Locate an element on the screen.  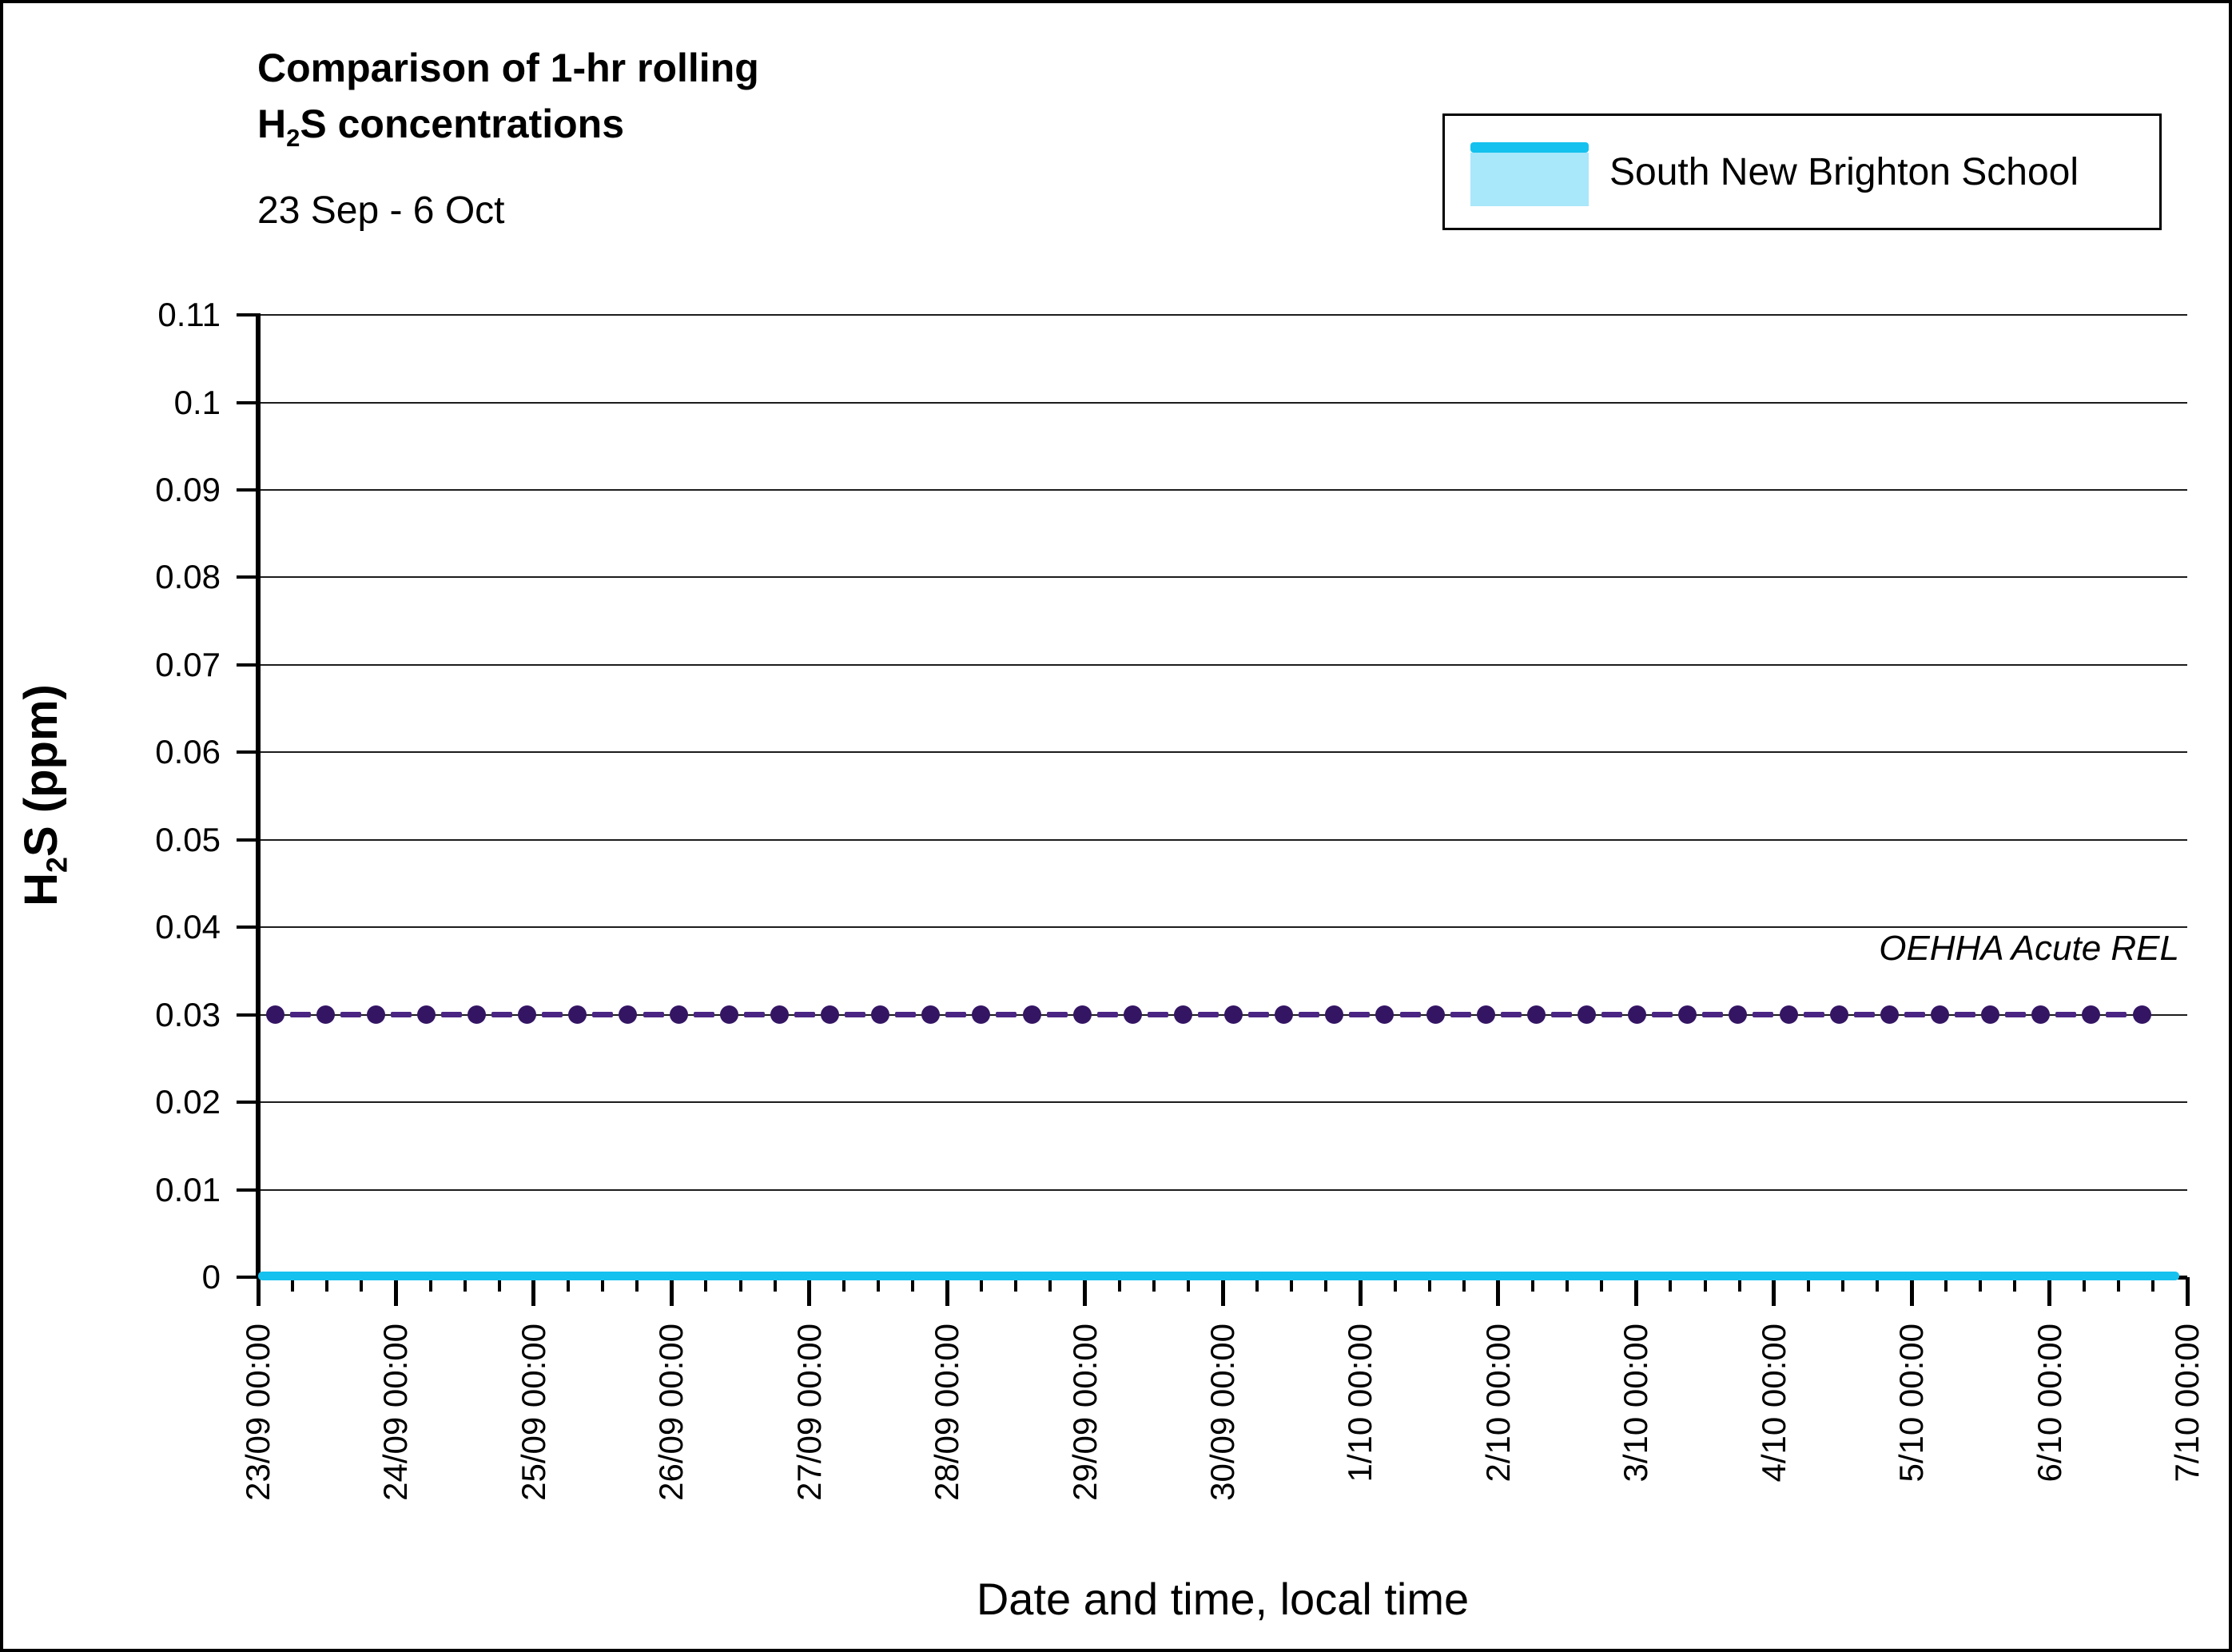
x-axis-title: Date and time, local time is located at coordinates (1223, 1599).